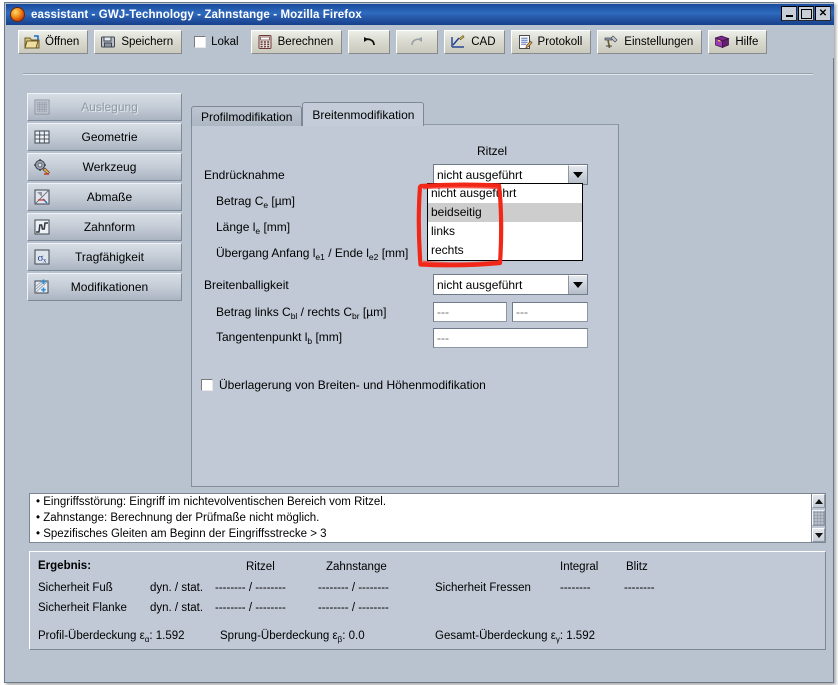  What do you see at coordinates (356, 567) in the screenshot?
I see `result-col-zahnstange: Zahnstange` at bounding box center [356, 567].